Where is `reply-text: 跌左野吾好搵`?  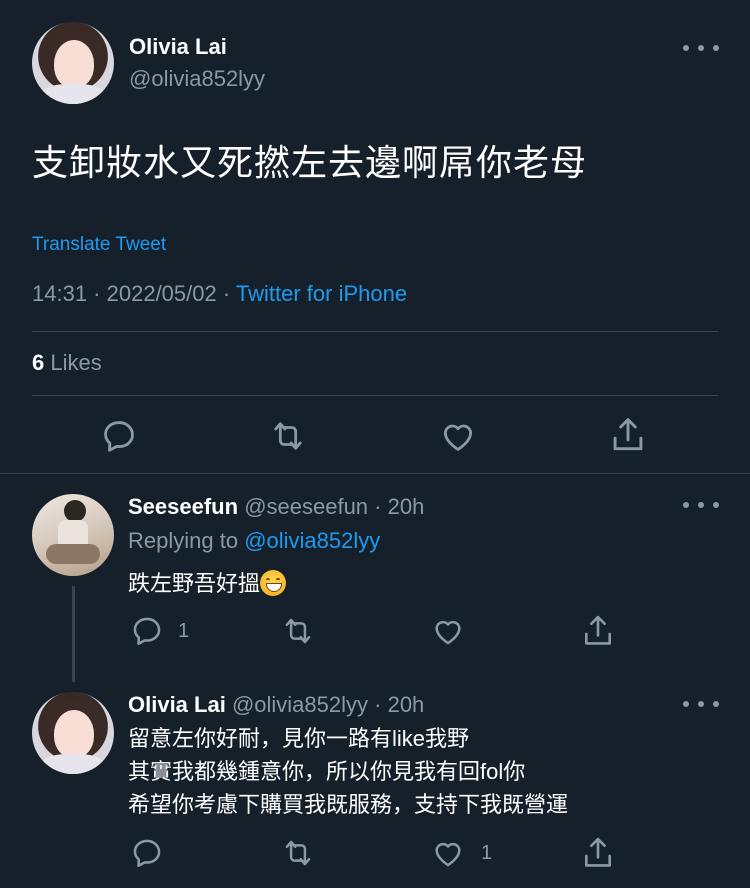
reply-text: 跌左野吾好搵 is located at coordinates (207, 583).